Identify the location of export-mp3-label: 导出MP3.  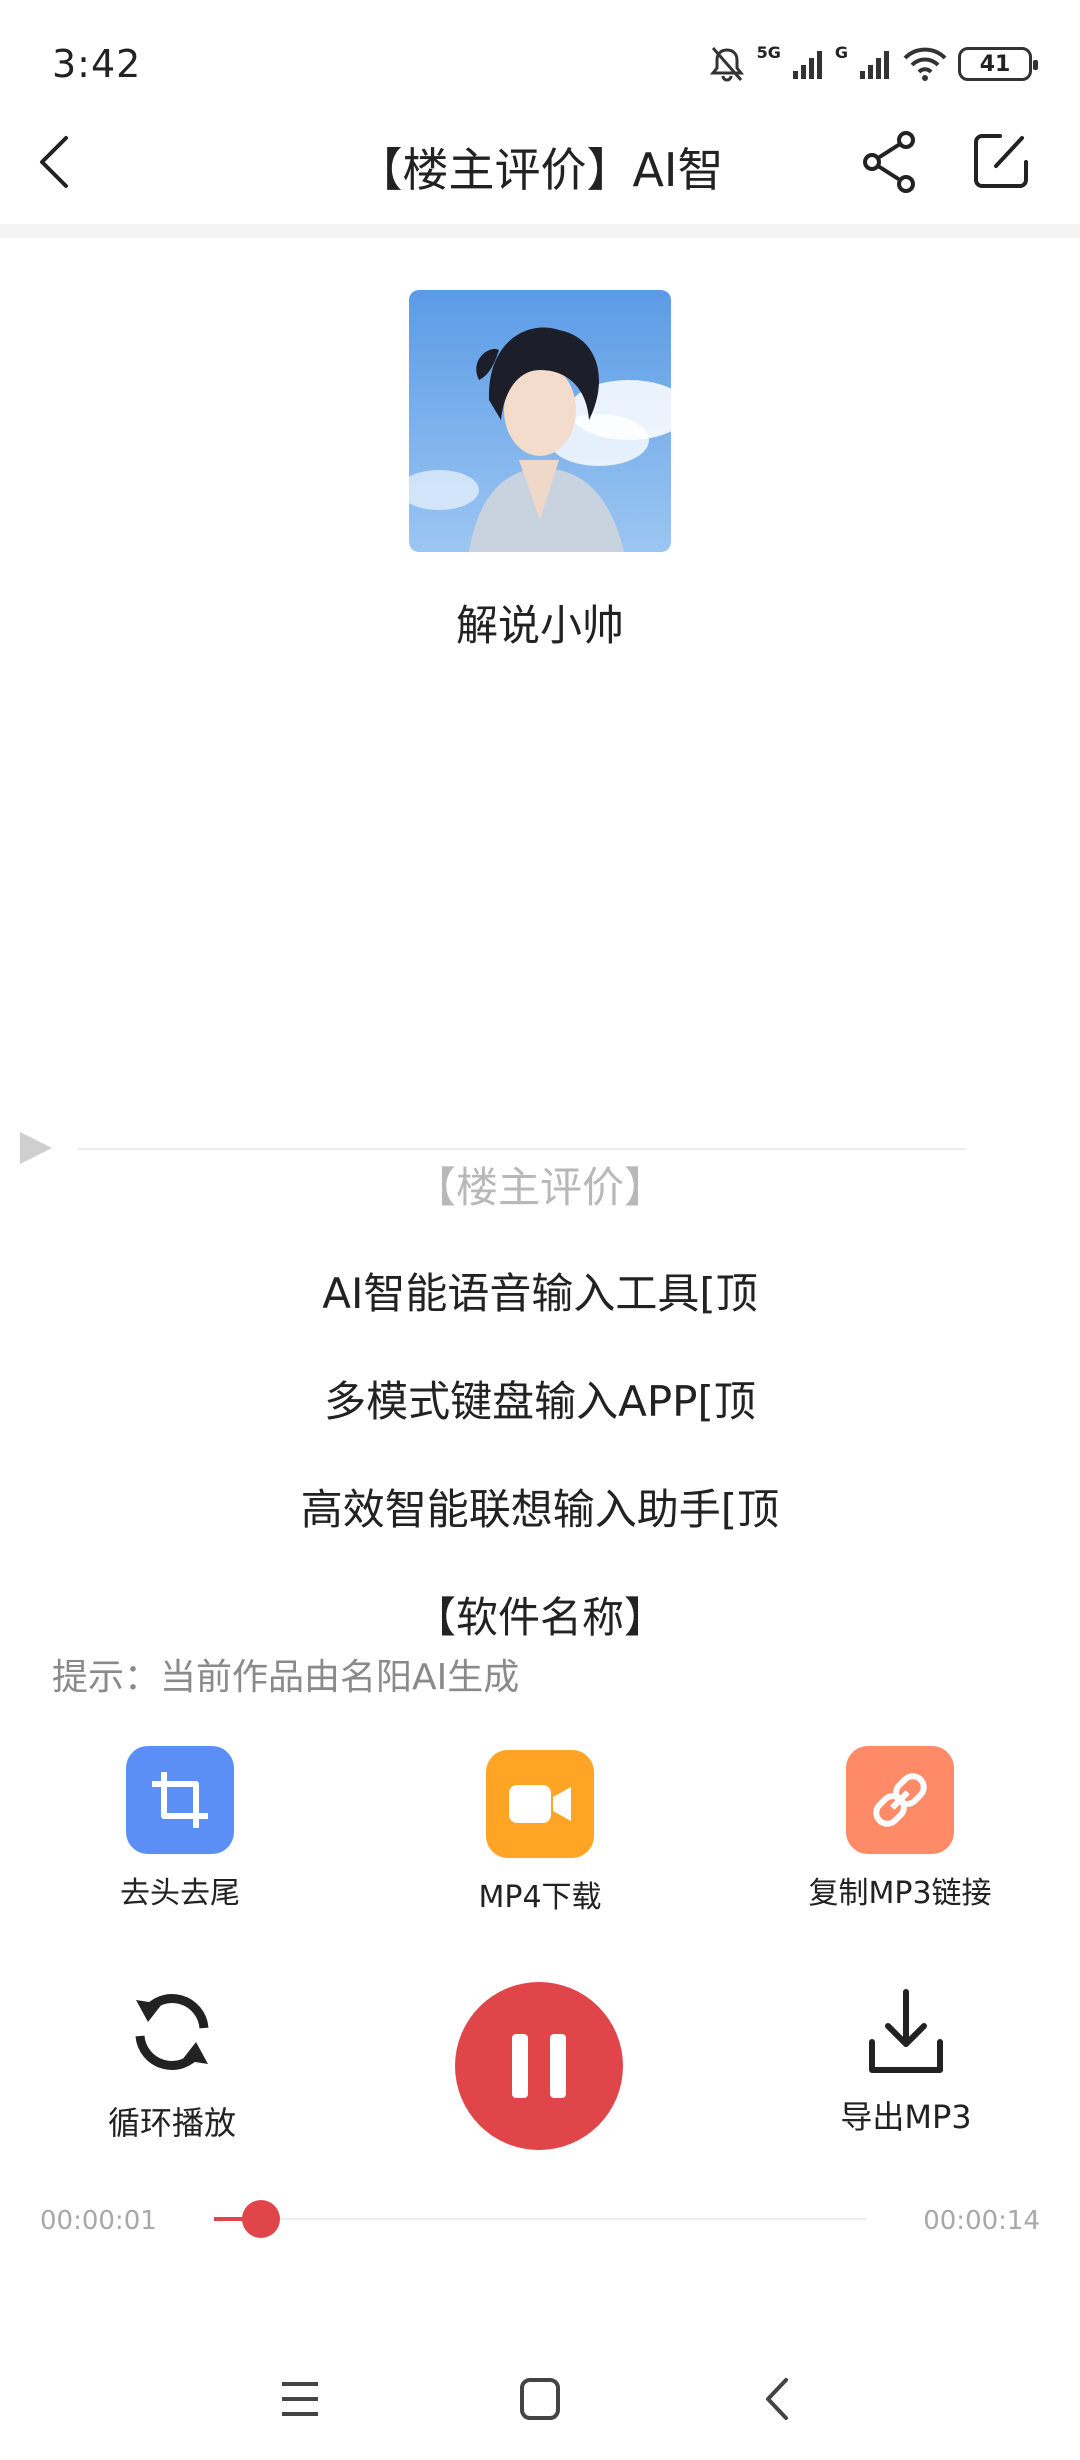
(906, 2117).